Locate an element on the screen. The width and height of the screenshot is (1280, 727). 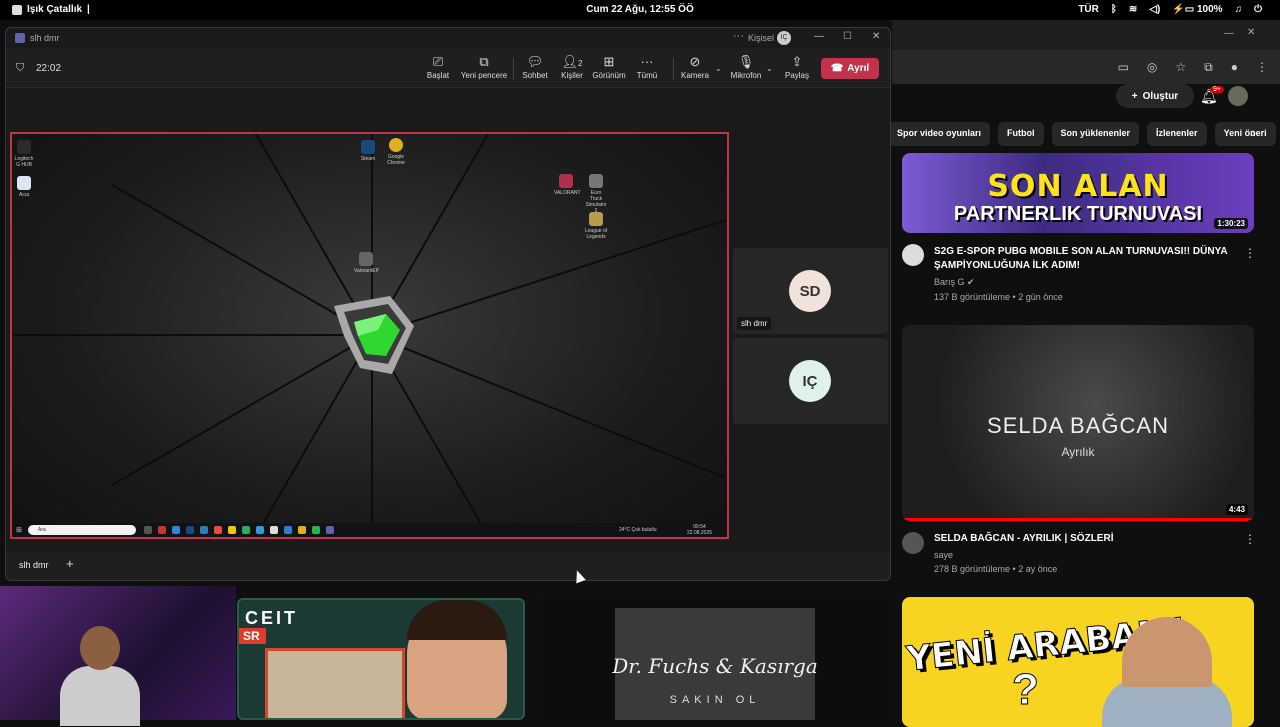
chrome-icon is located at coordinates (302, 530).